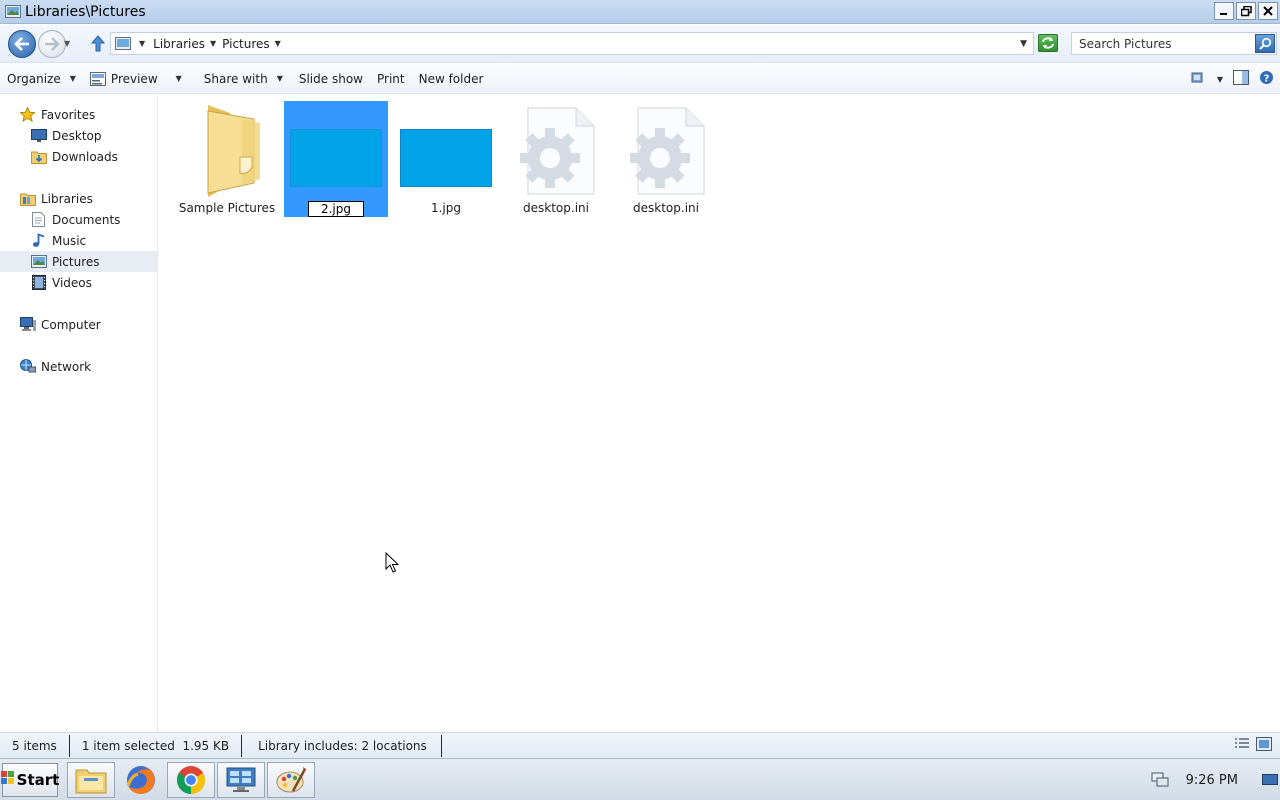  I want to click on taskbar-control-panel, so click(241, 780).